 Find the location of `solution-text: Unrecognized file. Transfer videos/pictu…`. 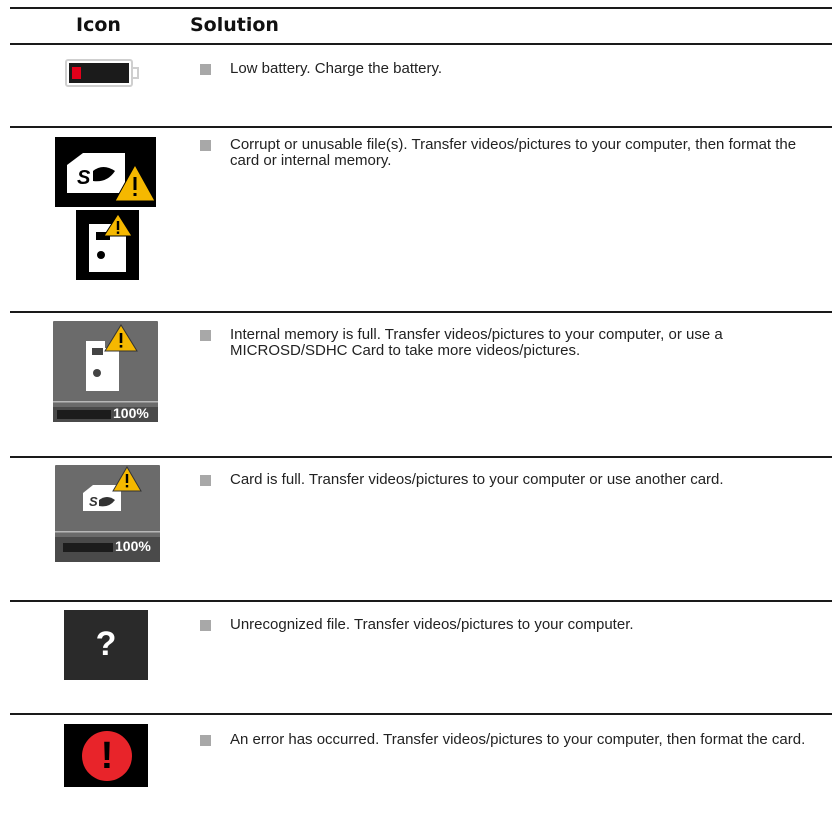

solution-text: Unrecognized file. Transfer videos/pictu… is located at coordinates (432, 624).